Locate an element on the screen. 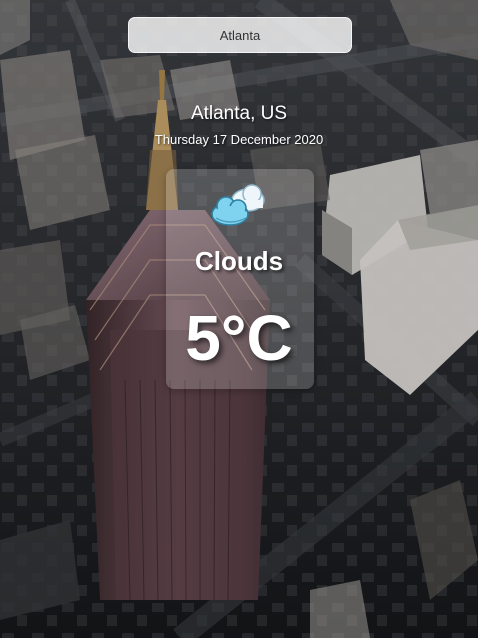  weather-condition: Clouds is located at coordinates (239, 261).